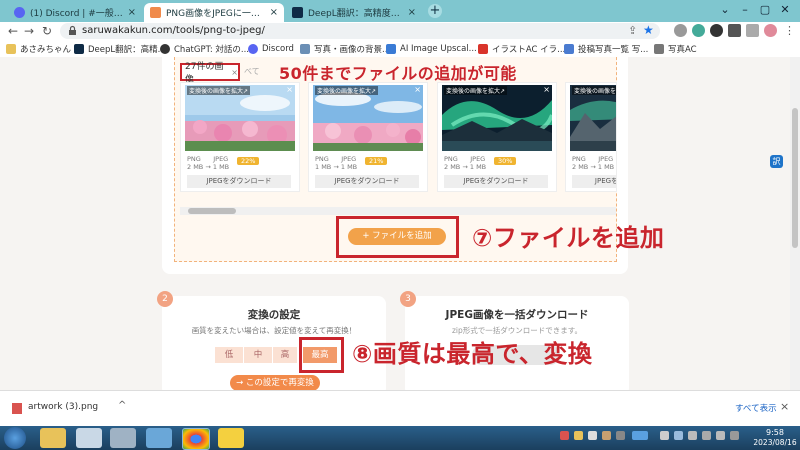  What do you see at coordinates (231, 438) in the screenshot?
I see `notes-app-icon` at bounding box center [231, 438].